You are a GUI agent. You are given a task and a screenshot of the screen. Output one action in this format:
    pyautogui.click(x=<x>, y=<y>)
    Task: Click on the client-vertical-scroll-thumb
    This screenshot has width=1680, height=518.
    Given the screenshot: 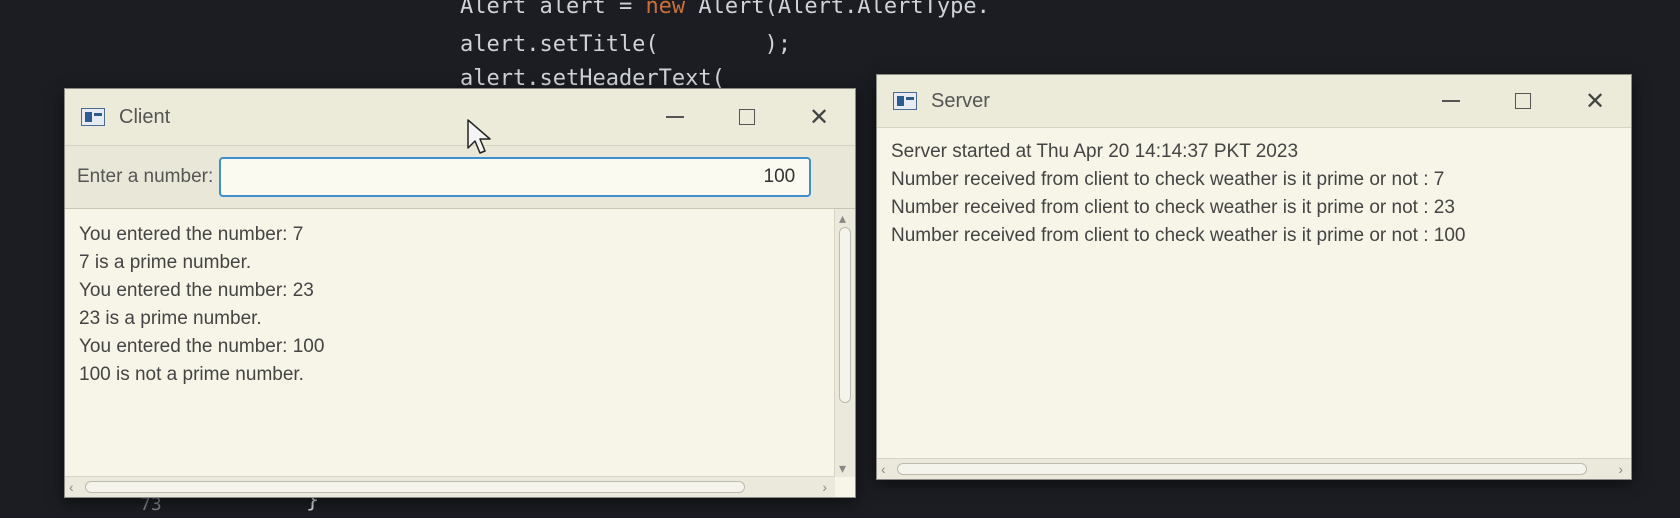 What is the action you would take?
    pyautogui.click(x=845, y=315)
    